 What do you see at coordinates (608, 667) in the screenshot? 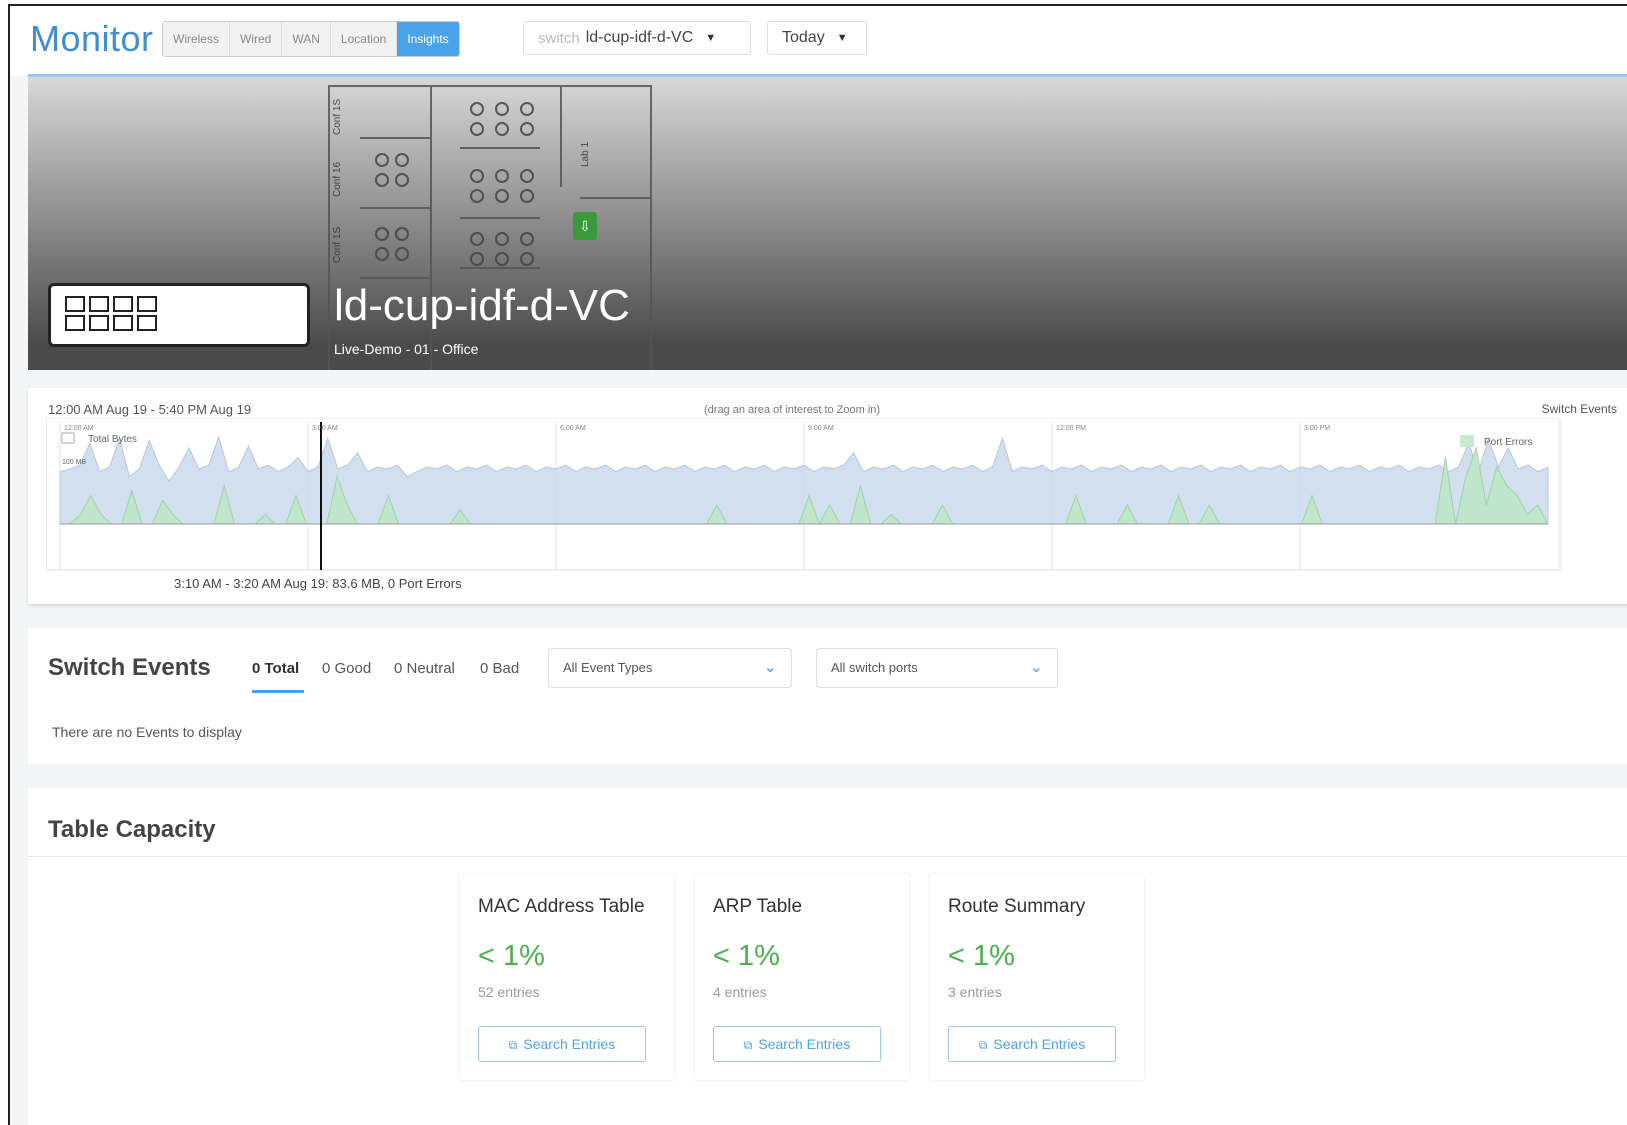
I see `event-type-select-value: All Event Types` at bounding box center [608, 667].